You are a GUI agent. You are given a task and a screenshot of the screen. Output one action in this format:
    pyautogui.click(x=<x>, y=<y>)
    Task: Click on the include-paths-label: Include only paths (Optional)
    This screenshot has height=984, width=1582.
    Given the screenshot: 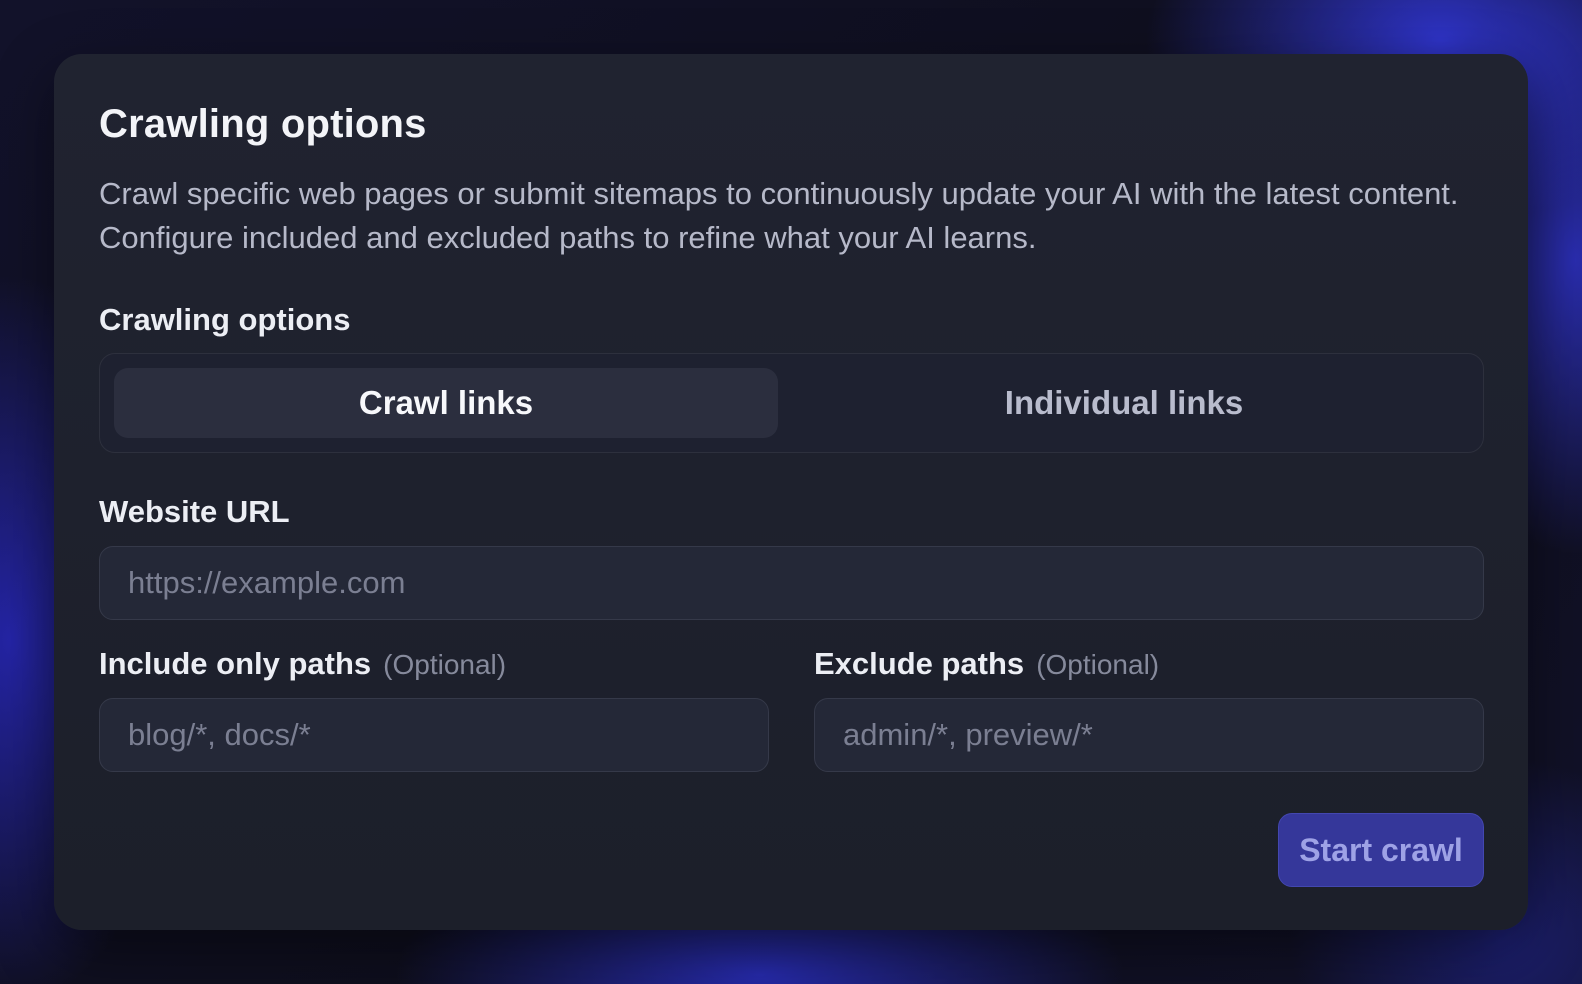 What is the action you would take?
    pyautogui.click(x=302, y=664)
    